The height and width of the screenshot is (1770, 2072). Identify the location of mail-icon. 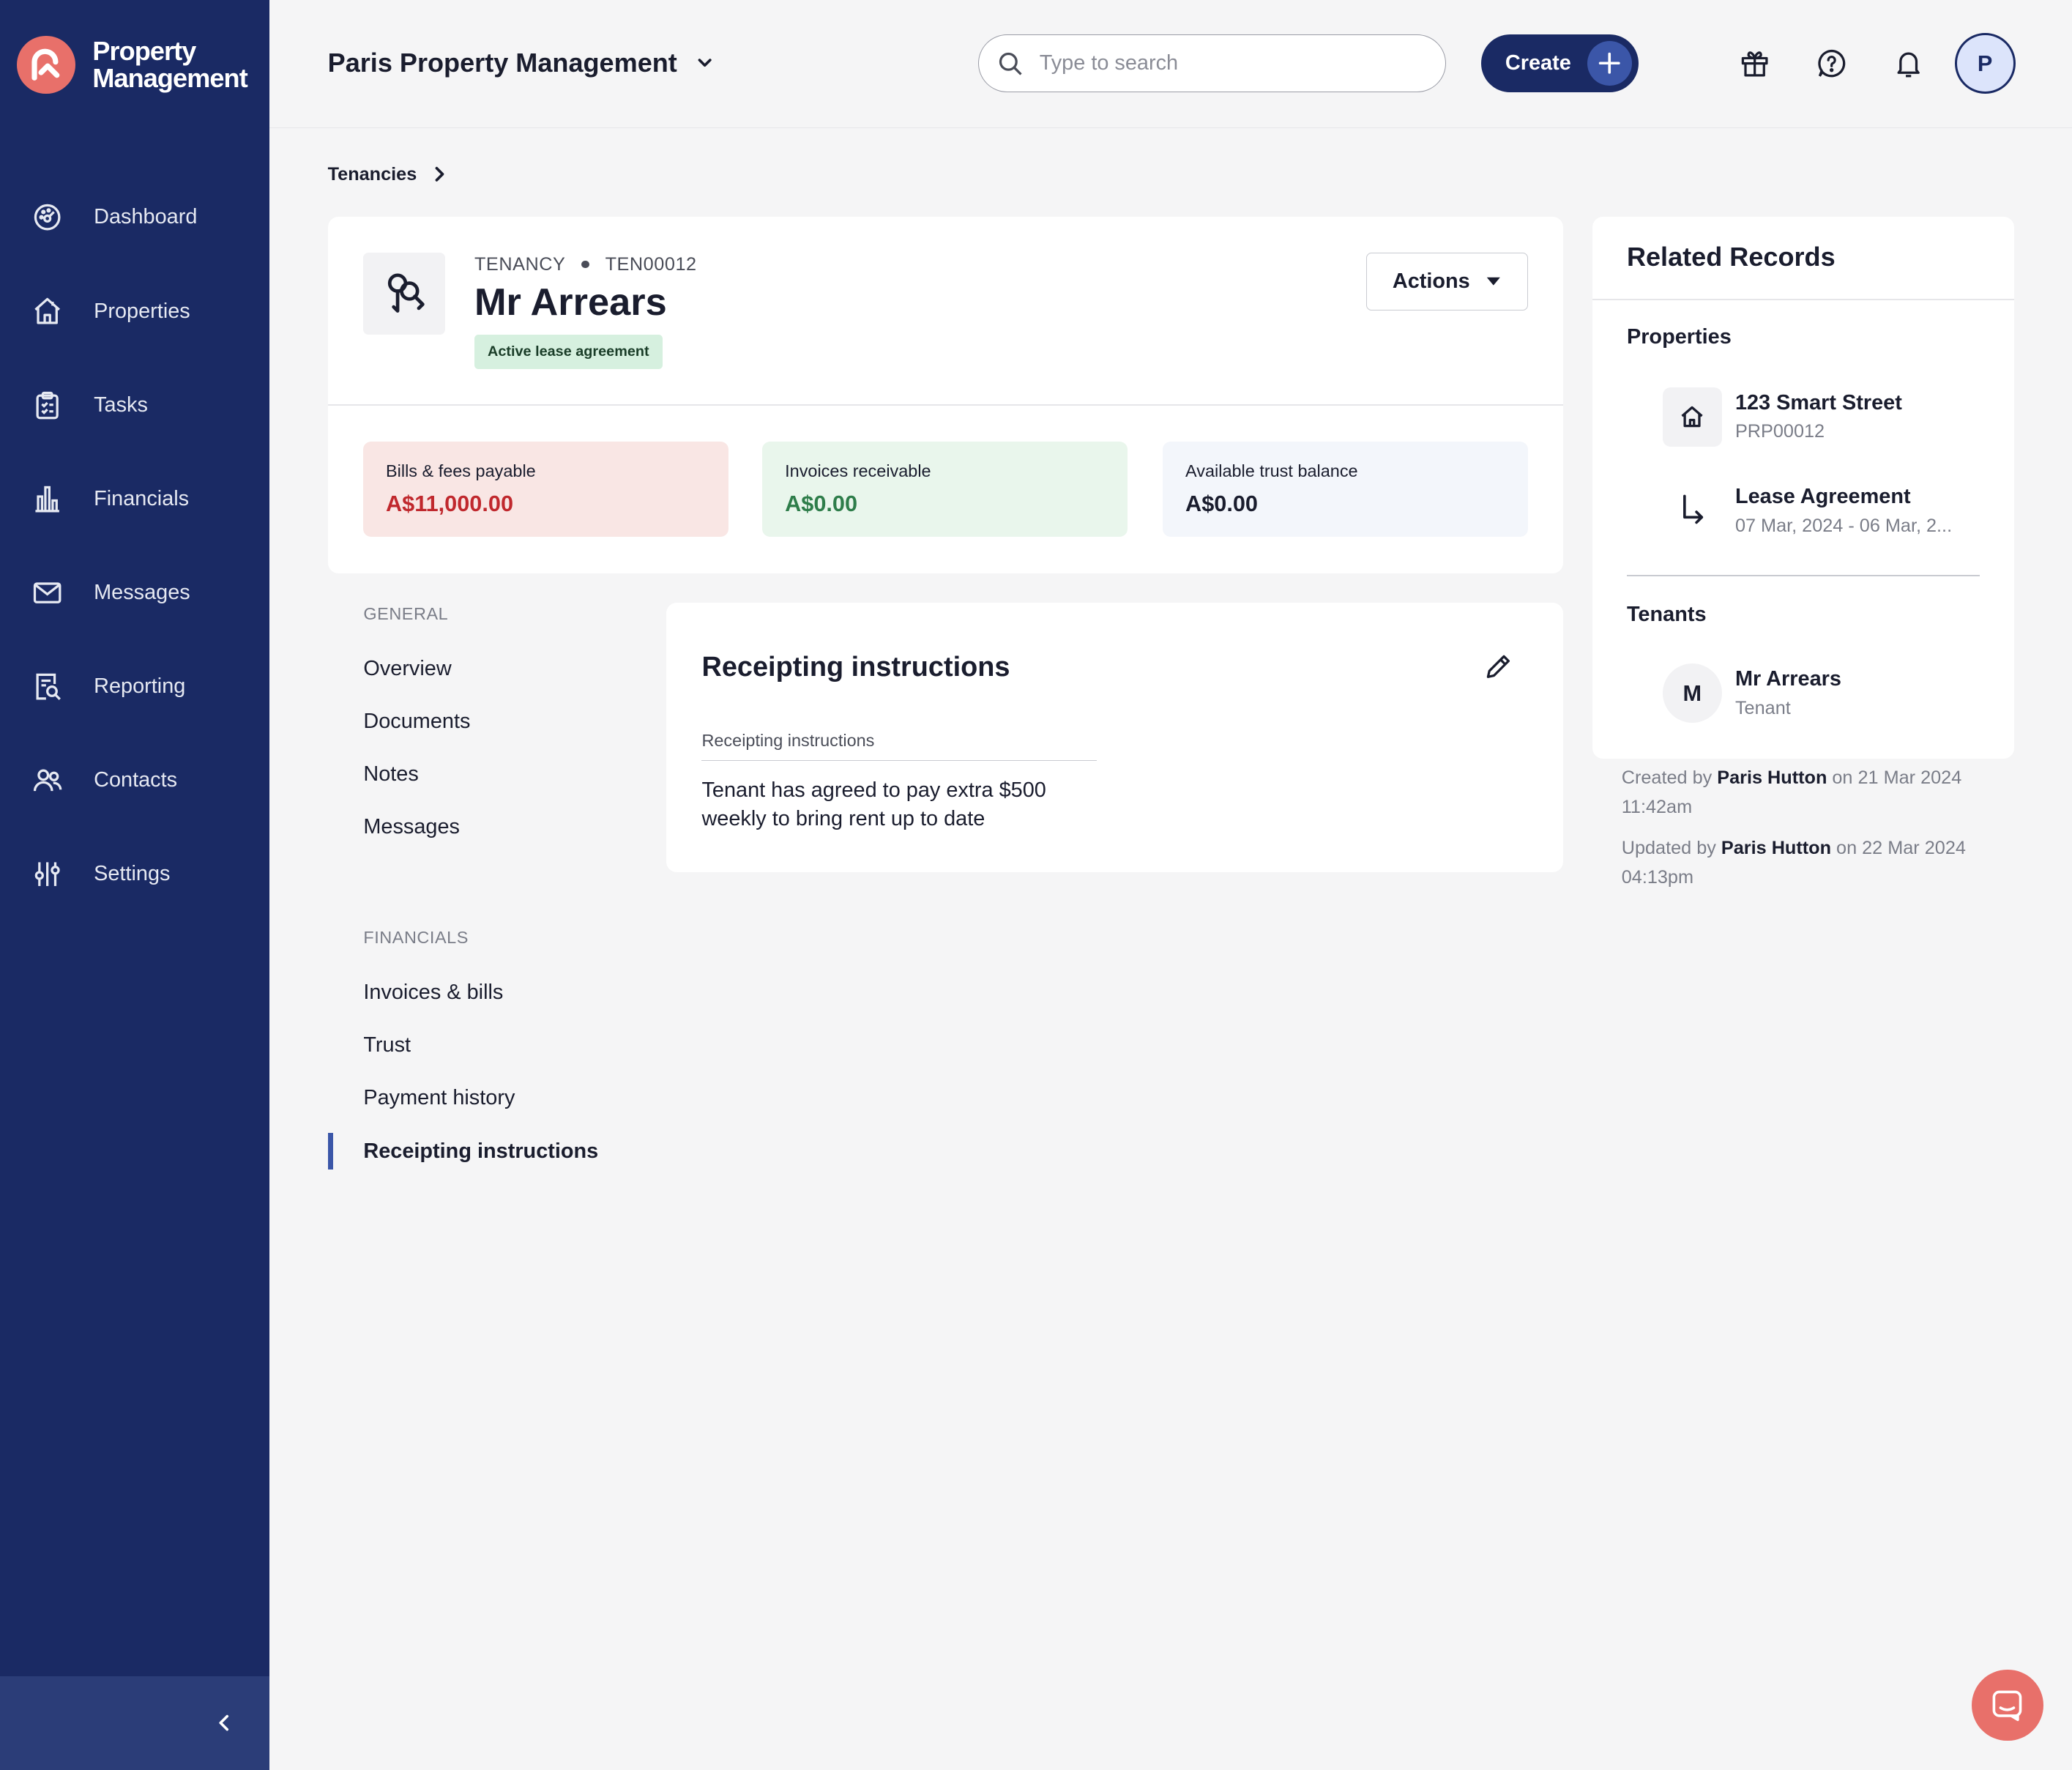
(48, 592).